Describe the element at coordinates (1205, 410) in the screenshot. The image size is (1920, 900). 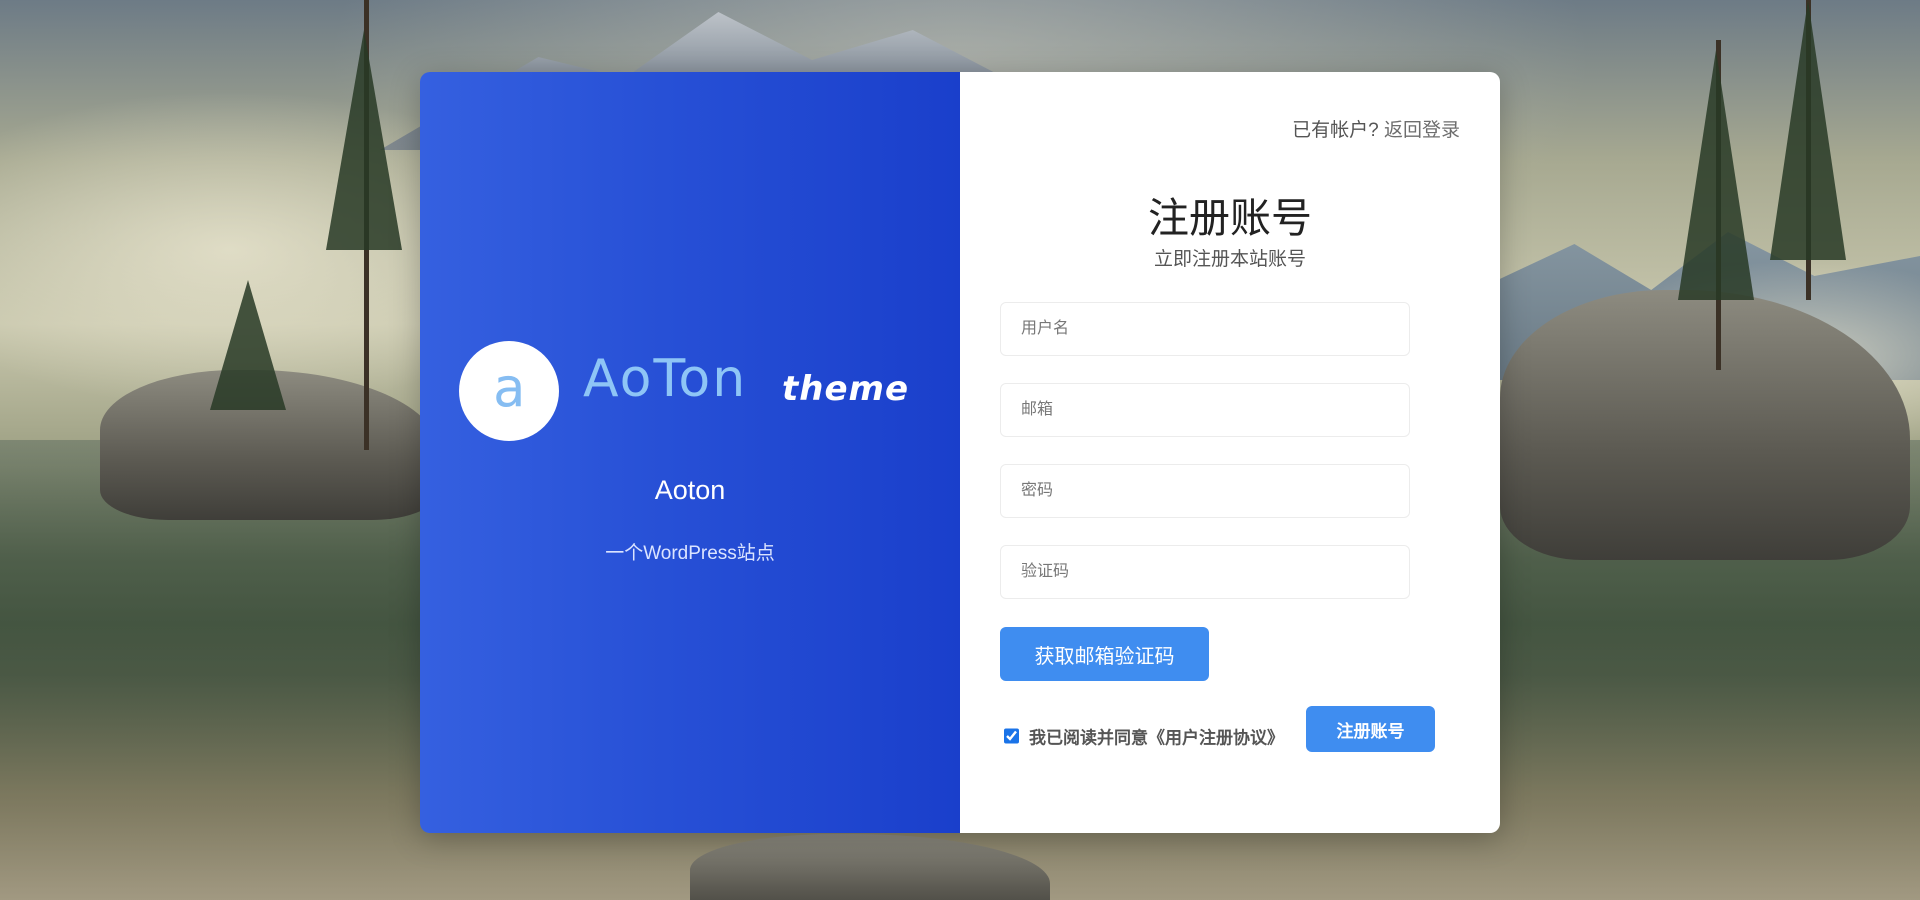
I see `email-input` at that location.